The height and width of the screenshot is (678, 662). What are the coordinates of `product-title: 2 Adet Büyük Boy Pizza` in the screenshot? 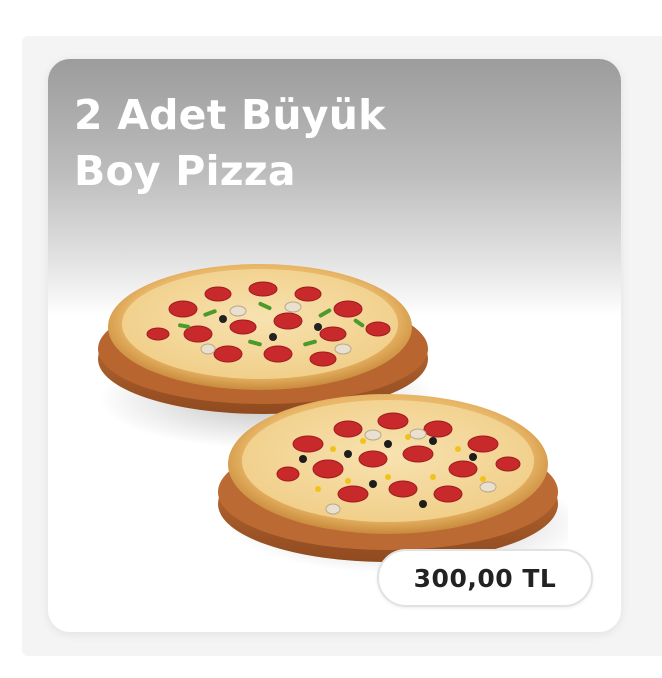 It's located at (284, 143).